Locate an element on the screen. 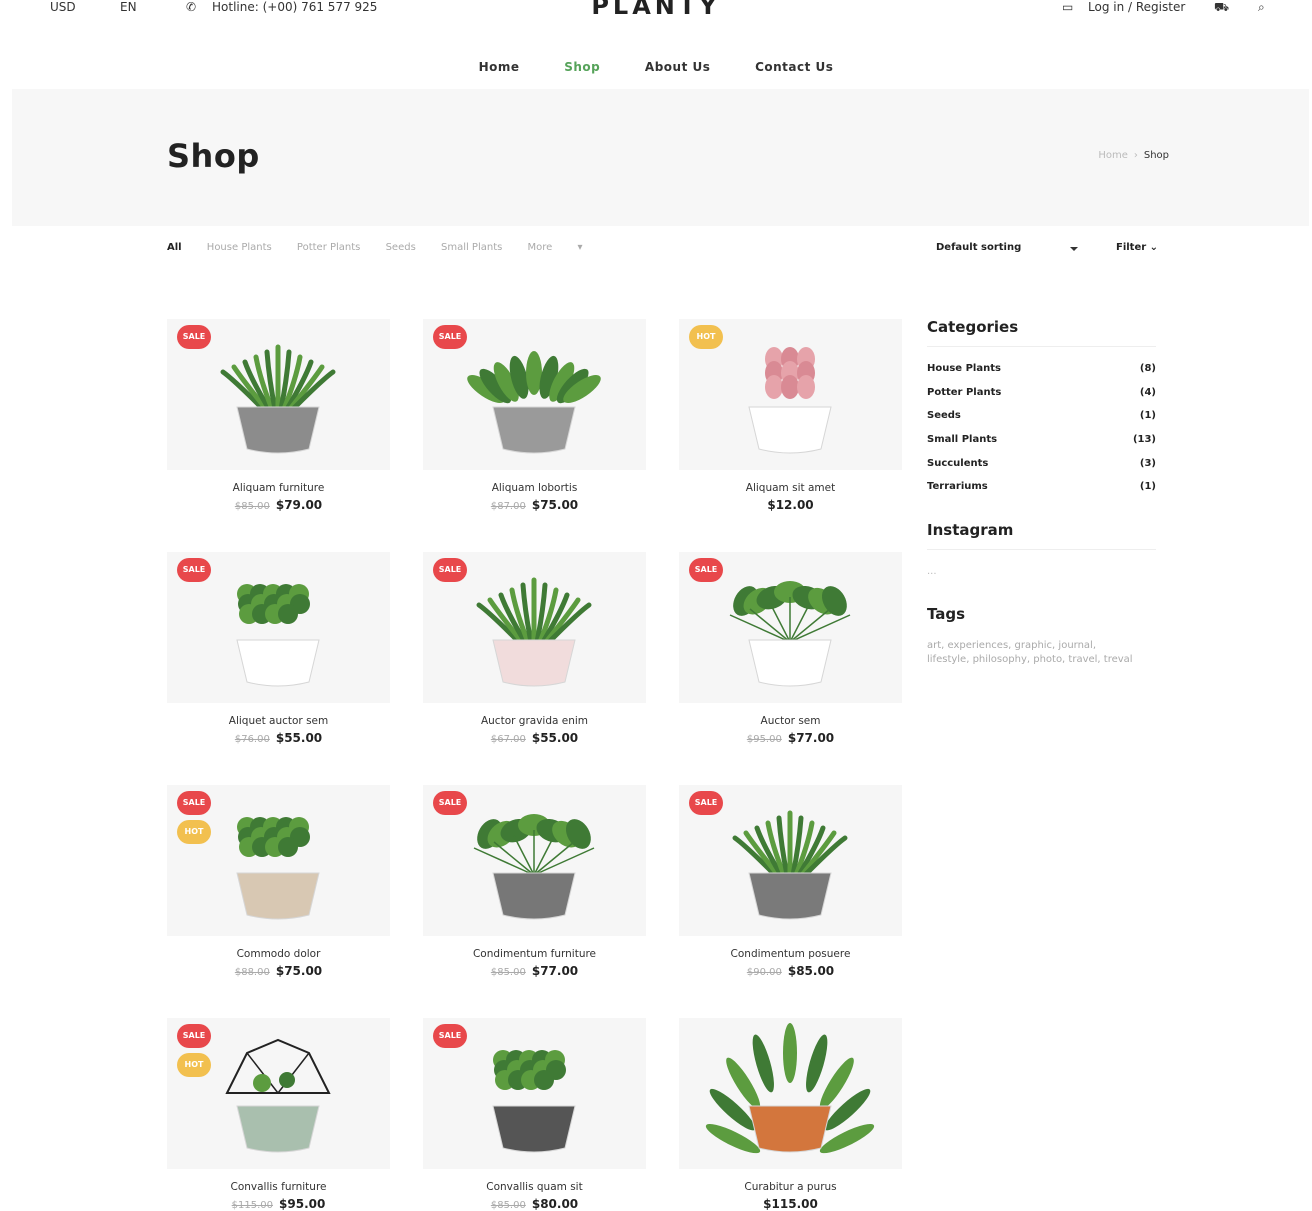 This screenshot has height=1211, width=1312. nav-shop: Shop is located at coordinates (582, 67).